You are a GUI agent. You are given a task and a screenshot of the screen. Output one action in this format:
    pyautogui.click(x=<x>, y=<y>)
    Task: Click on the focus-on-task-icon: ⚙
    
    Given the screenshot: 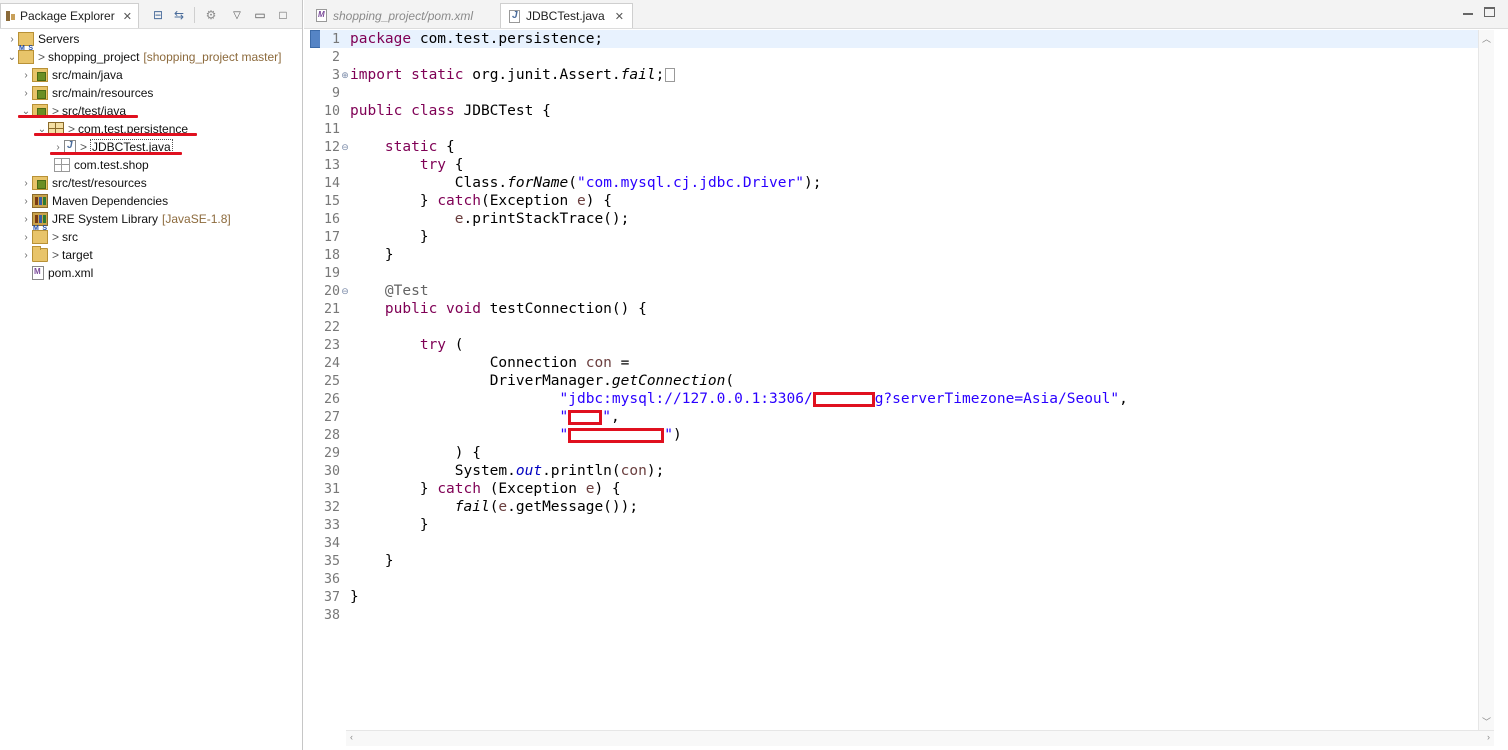 What is the action you would take?
    pyautogui.click(x=211, y=15)
    